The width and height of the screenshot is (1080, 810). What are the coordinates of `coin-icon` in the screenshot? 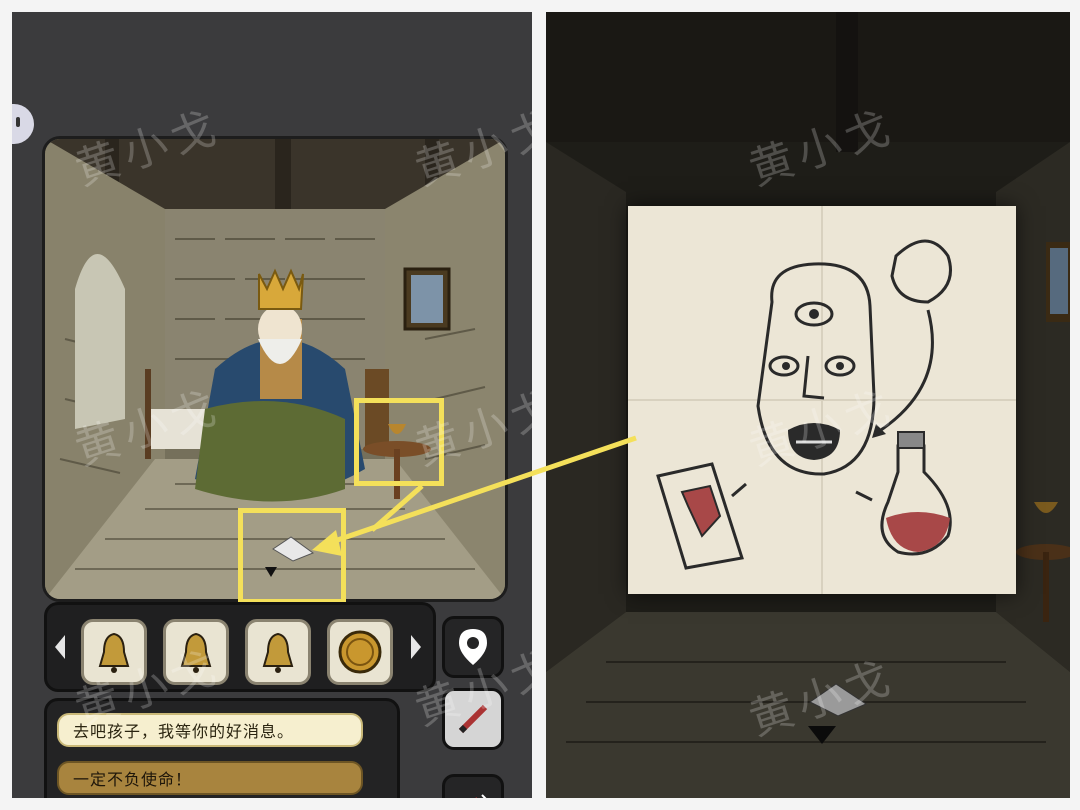 It's located at (360, 652).